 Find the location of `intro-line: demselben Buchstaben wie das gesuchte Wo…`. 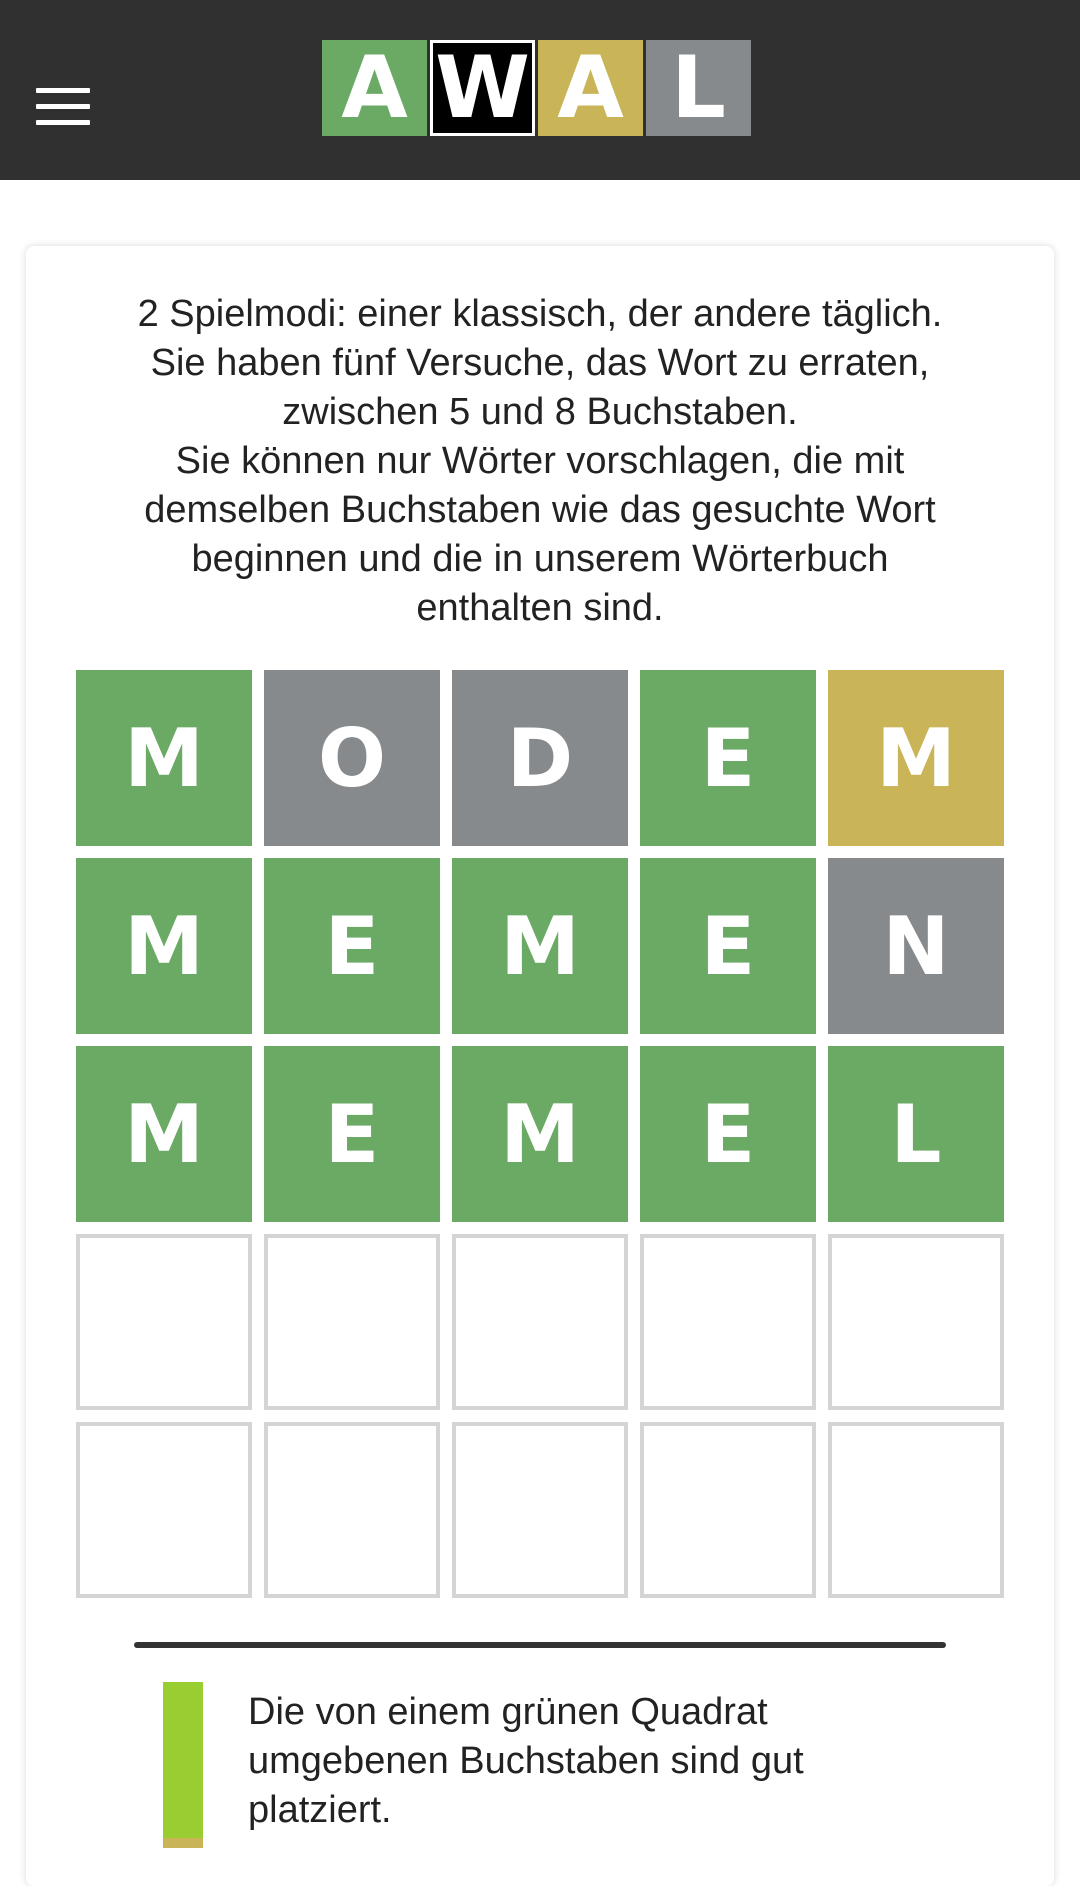

intro-line: demselben Buchstaben wie das gesuchte Wo… is located at coordinates (540, 510).